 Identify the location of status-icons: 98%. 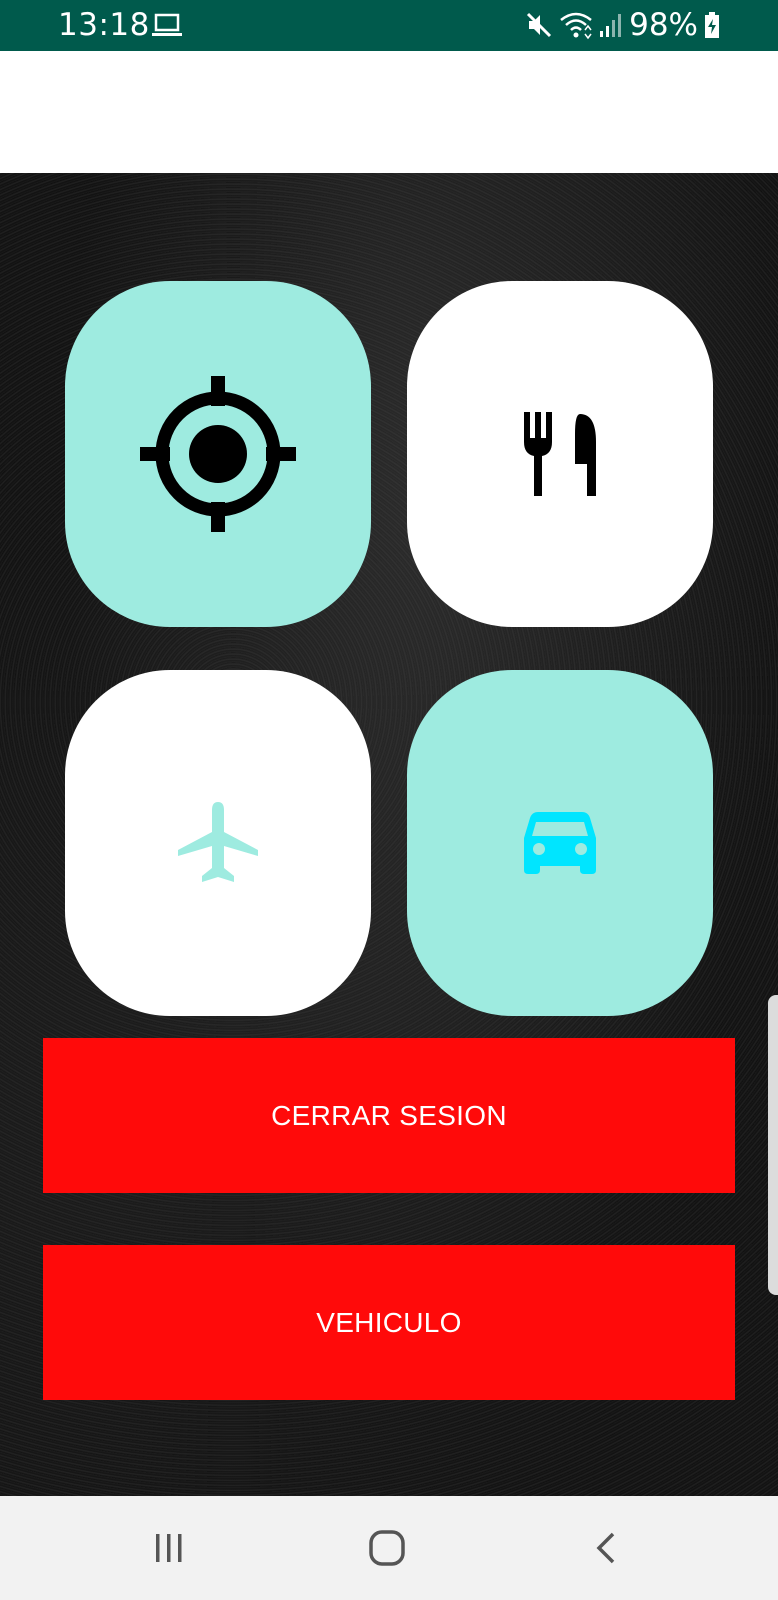
(622, 25).